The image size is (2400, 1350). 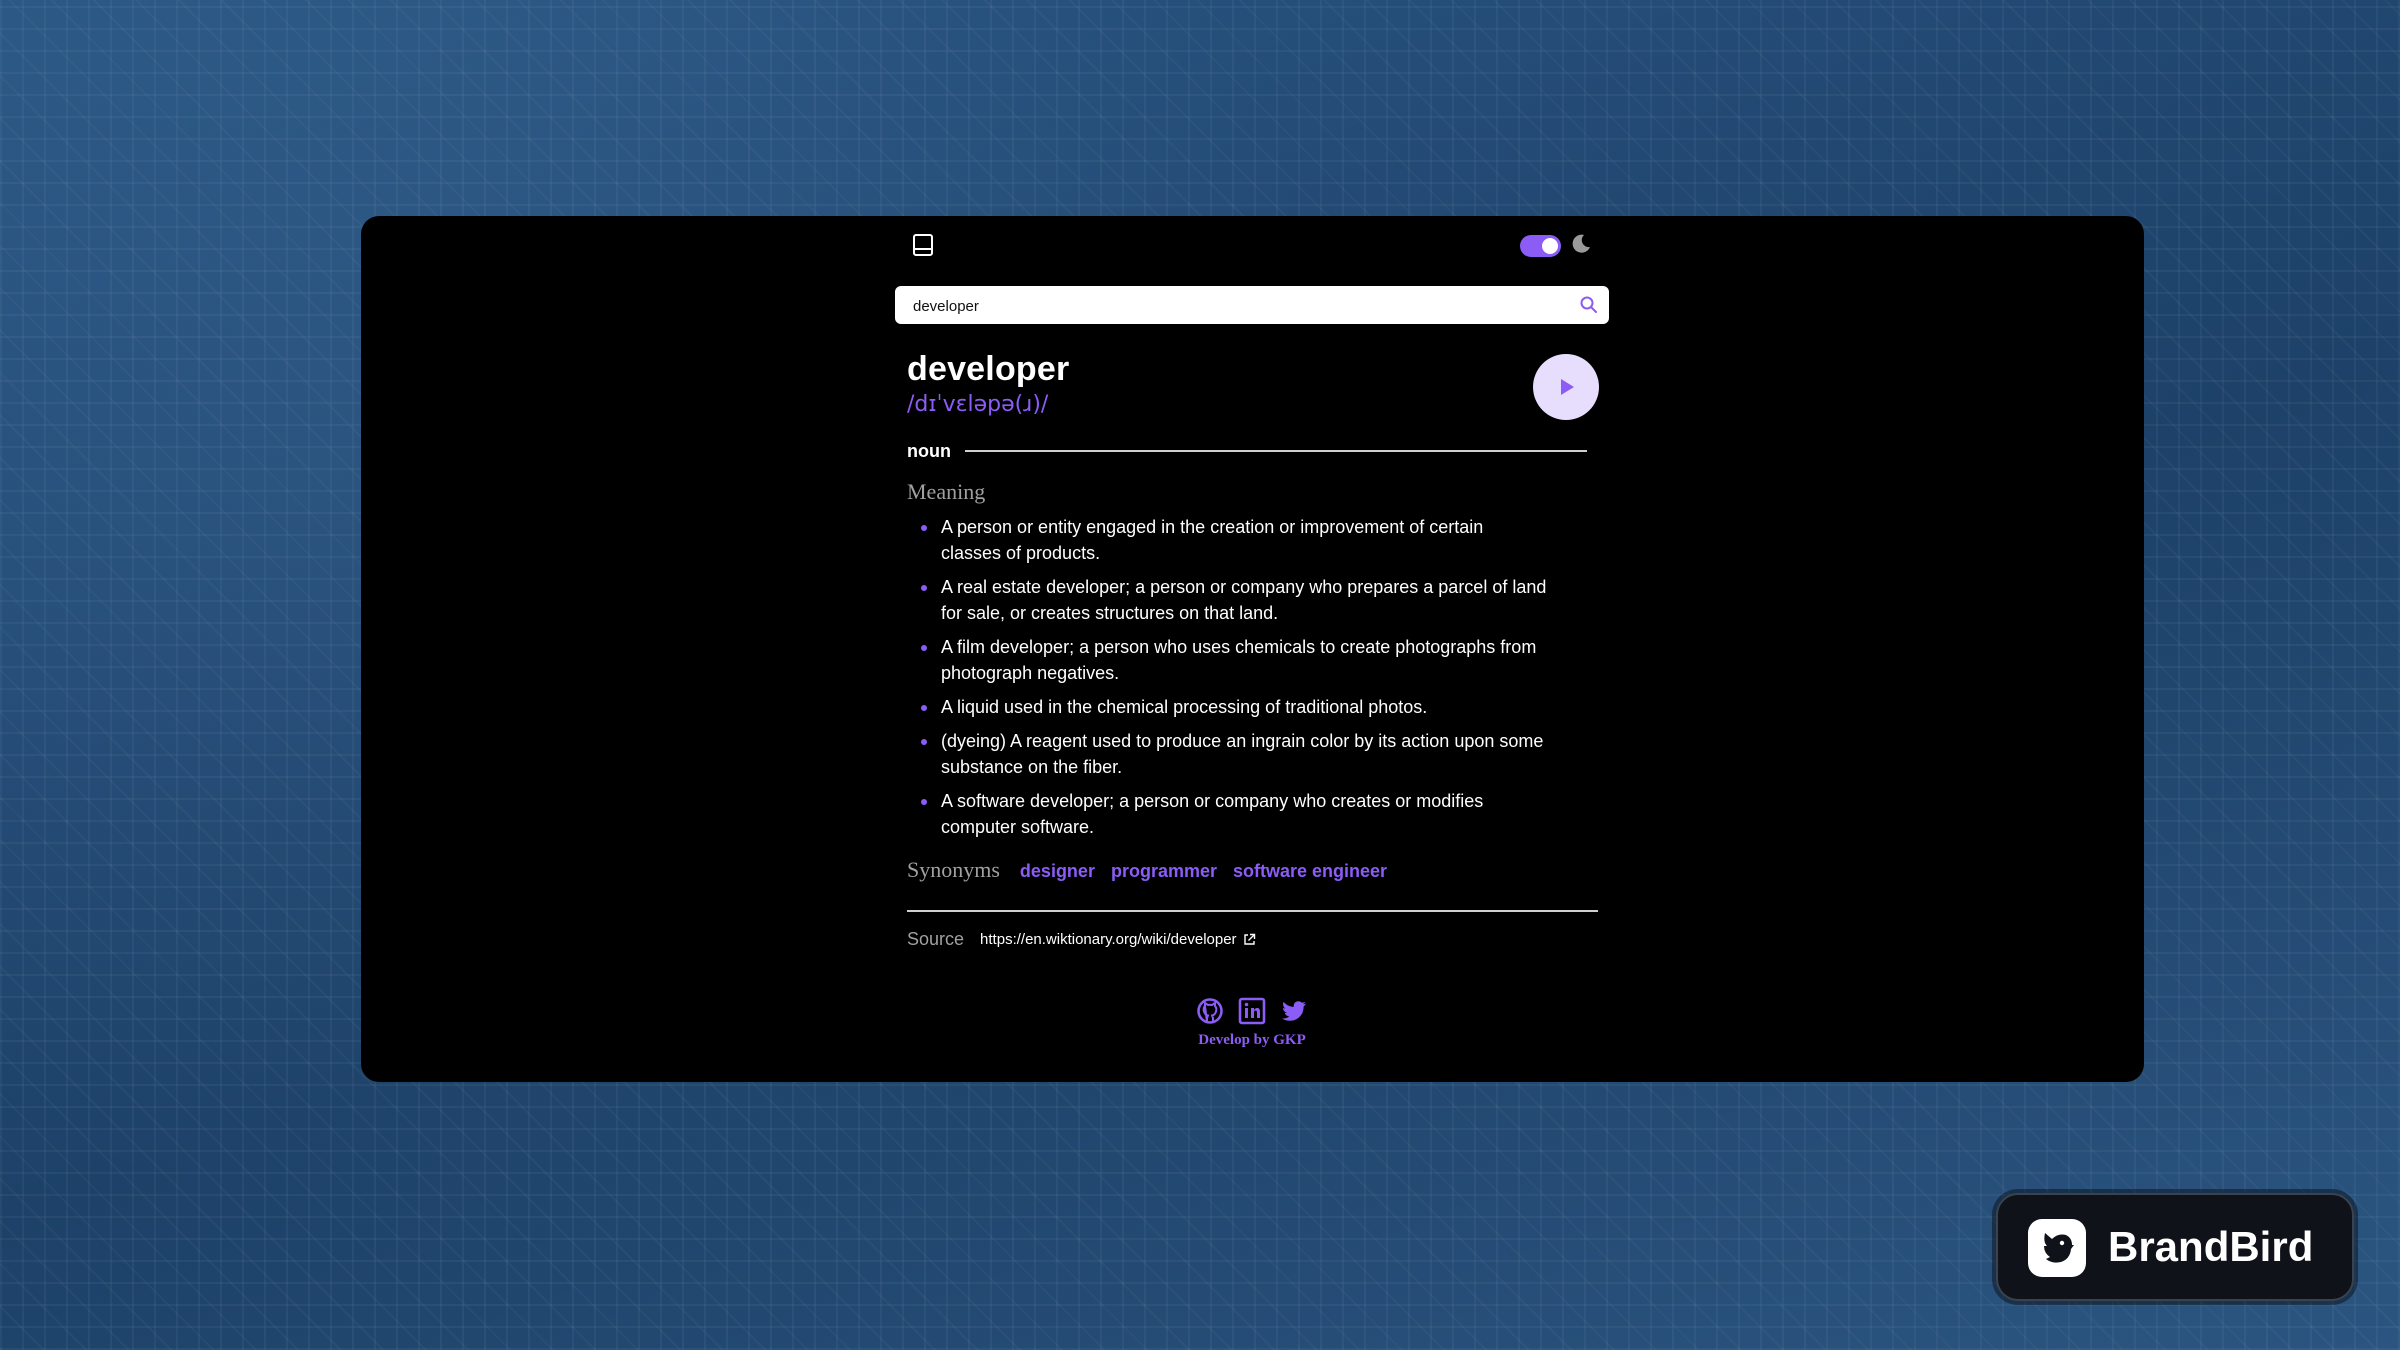 I want to click on part-of-speech-row: noun, so click(x=1247, y=451).